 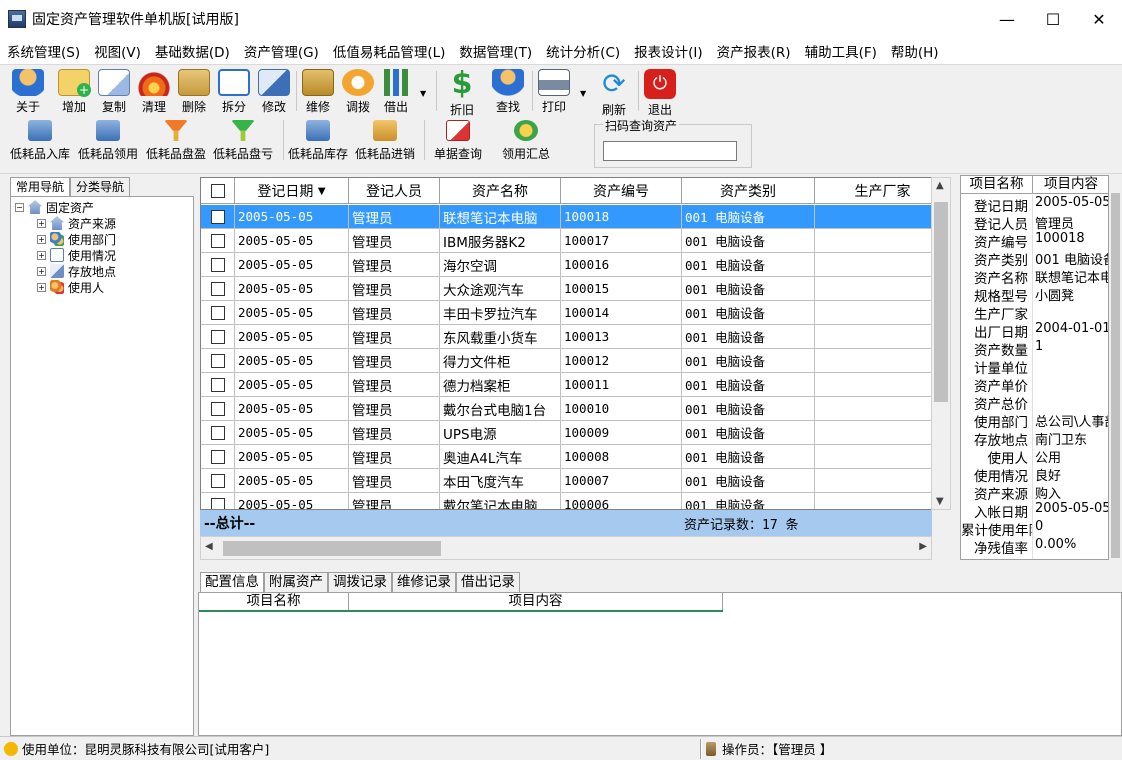 What do you see at coordinates (1034, 204) in the screenshot?
I see `property-row: 登记日期 2005-05-05` at bounding box center [1034, 204].